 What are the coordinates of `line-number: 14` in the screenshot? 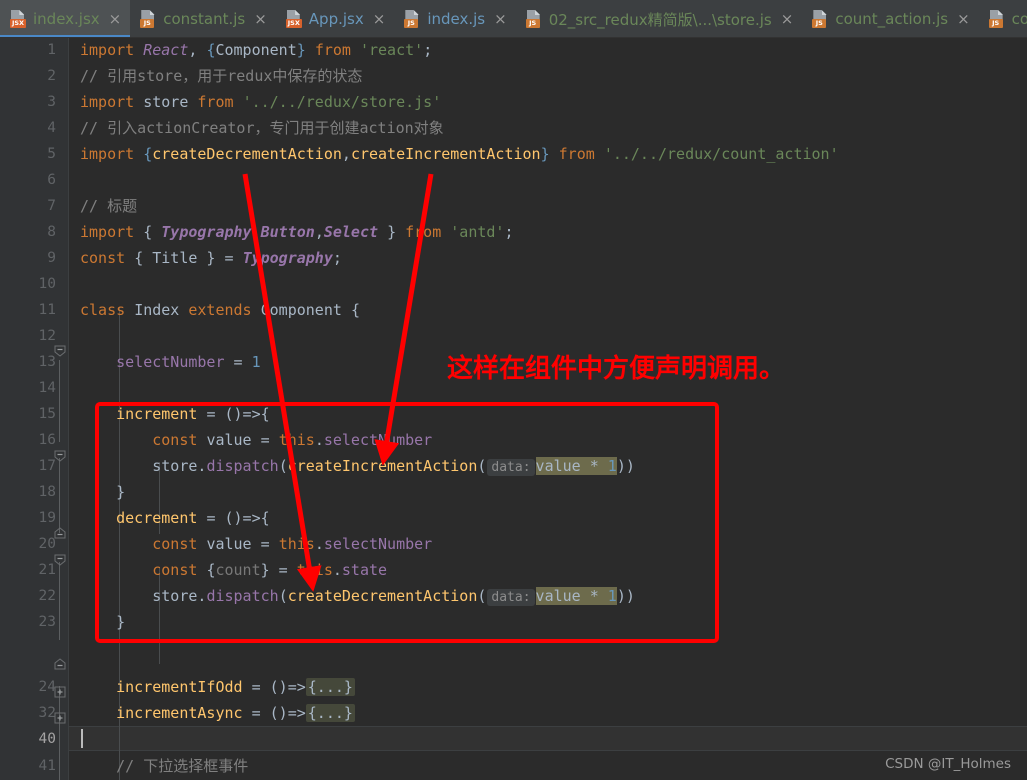 It's located at (47, 388).